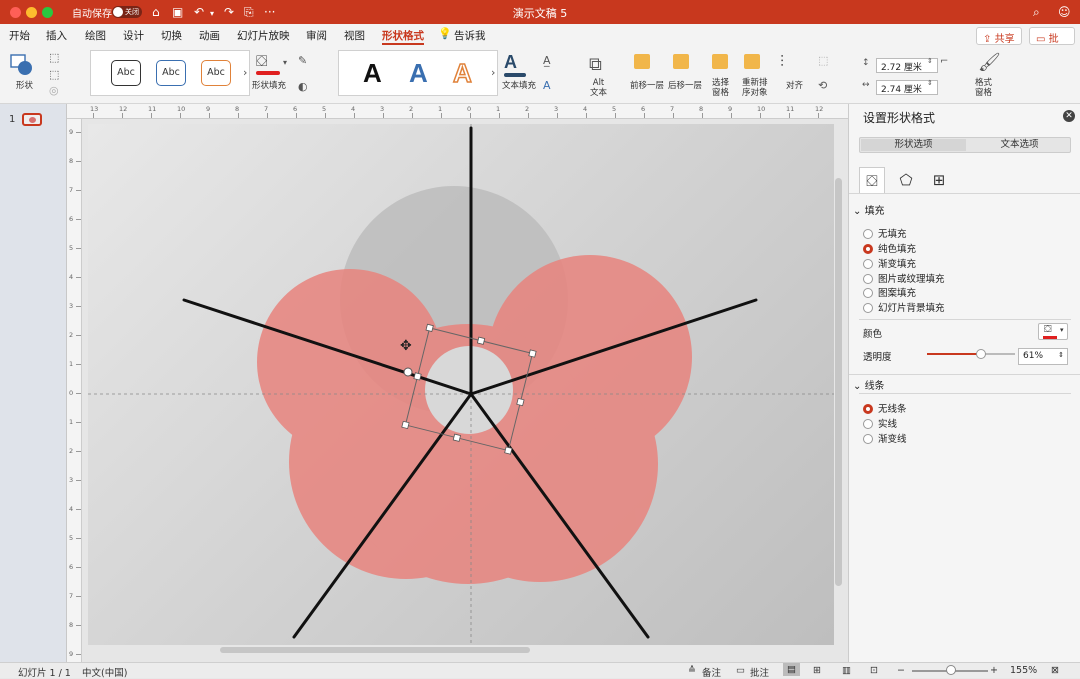 The width and height of the screenshot is (1080, 679). I want to click on rotate-handle, so click(408, 372).